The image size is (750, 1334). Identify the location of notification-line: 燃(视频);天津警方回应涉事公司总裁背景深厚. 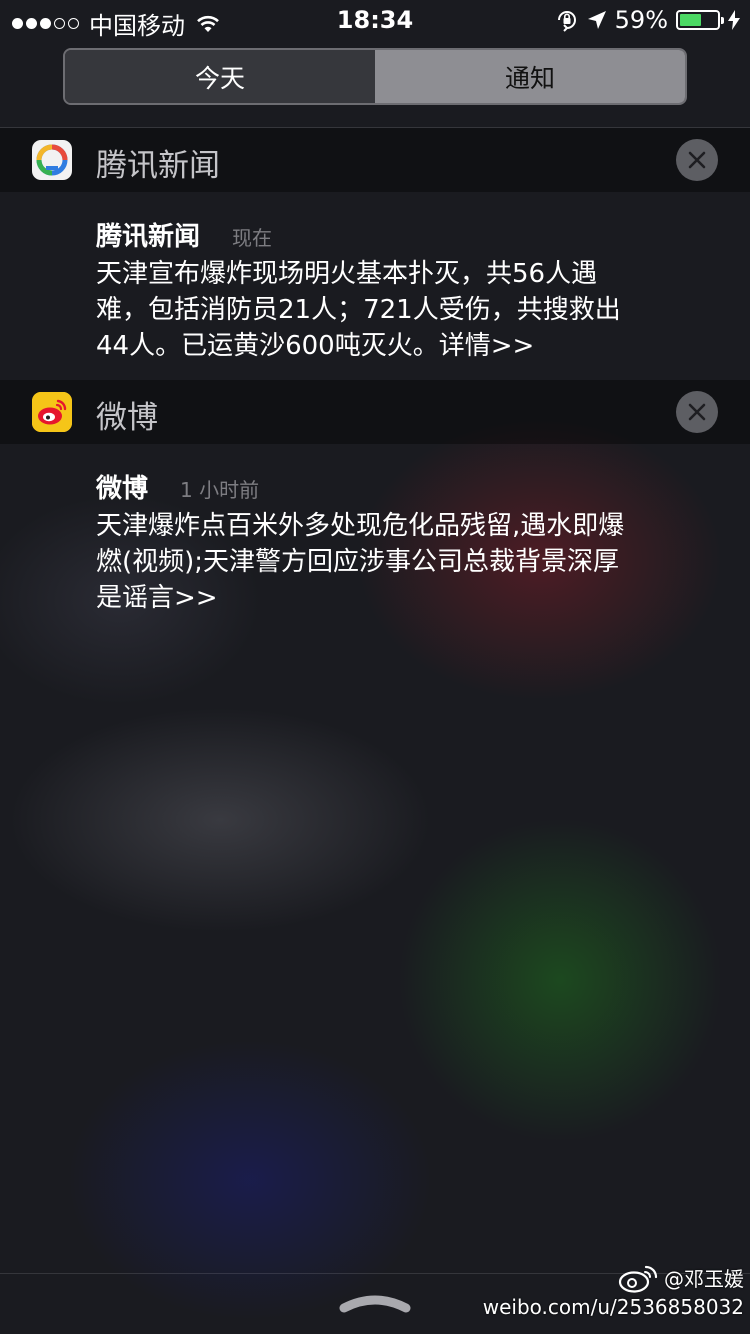
(358, 562).